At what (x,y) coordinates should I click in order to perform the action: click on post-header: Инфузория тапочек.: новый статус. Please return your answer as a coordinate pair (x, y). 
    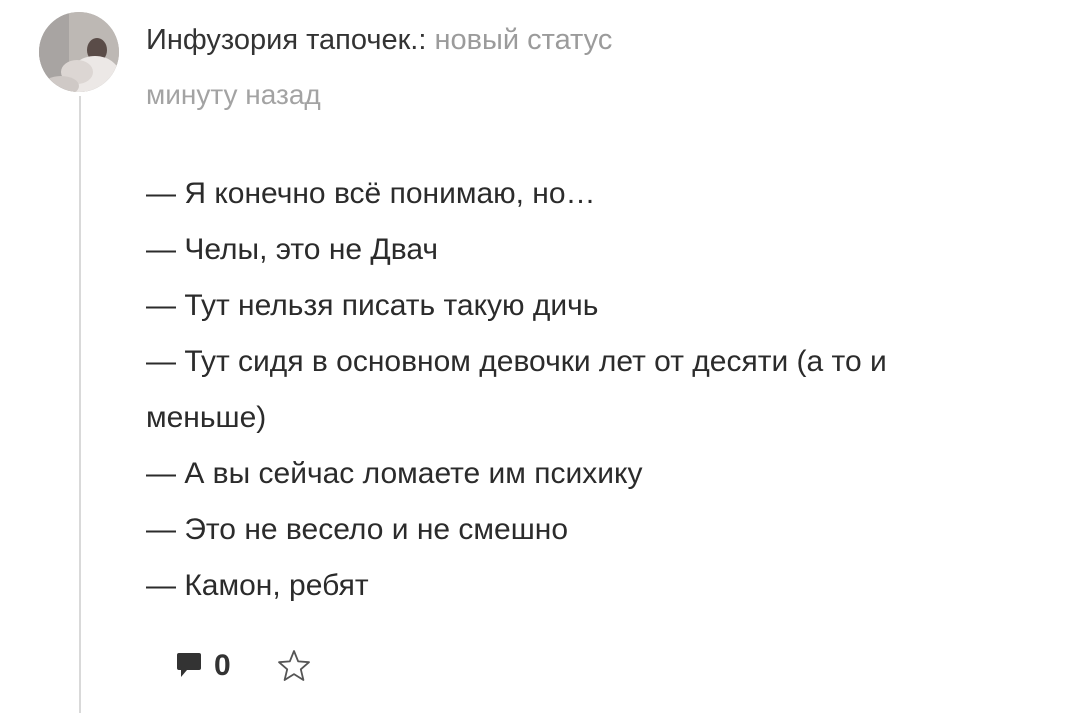
    Looking at the image, I should click on (379, 40).